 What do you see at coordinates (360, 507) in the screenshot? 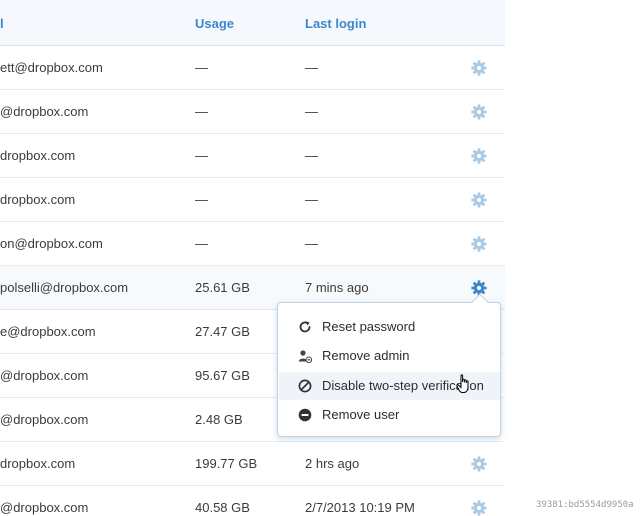
I see `user-last-login: 2/7/2013 10:19 PM` at bounding box center [360, 507].